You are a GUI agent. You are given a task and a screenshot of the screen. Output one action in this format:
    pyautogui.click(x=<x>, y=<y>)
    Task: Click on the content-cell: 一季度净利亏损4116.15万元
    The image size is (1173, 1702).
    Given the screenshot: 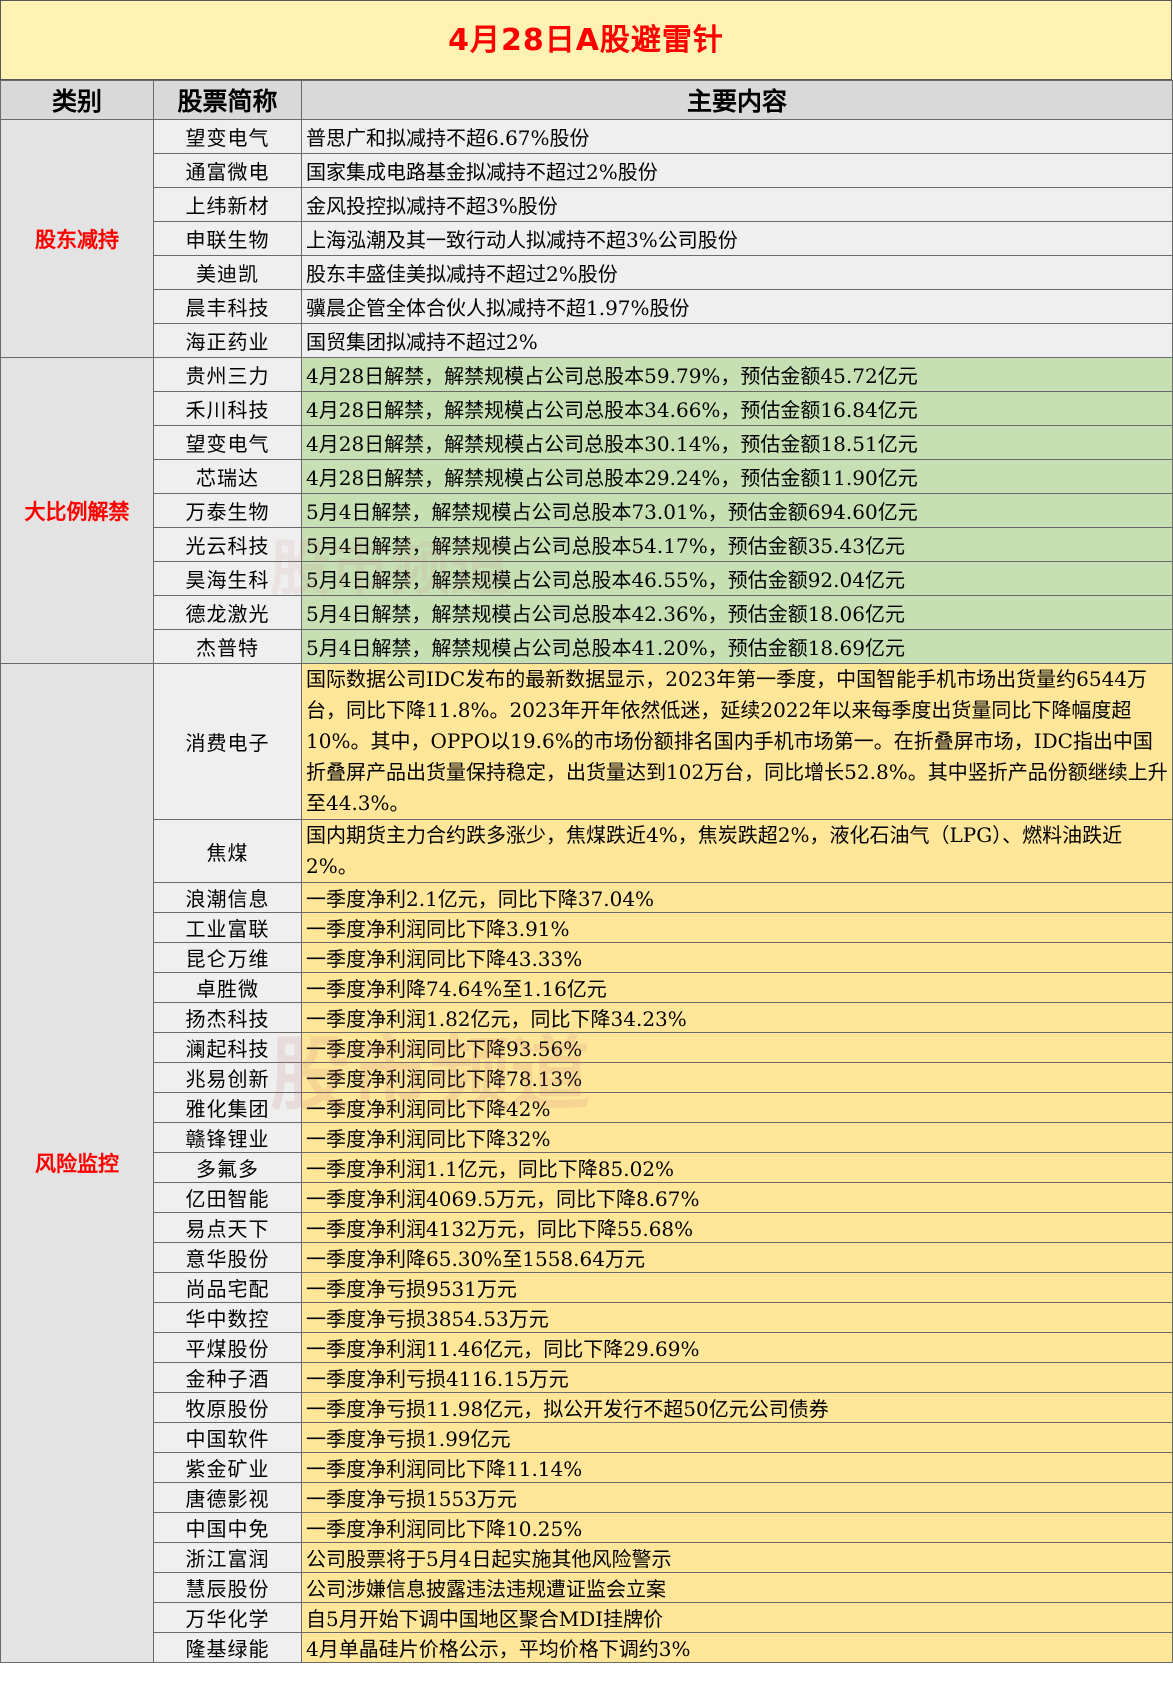 What is the action you would take?
    pyautogui.click(x=737, y=1377)
    